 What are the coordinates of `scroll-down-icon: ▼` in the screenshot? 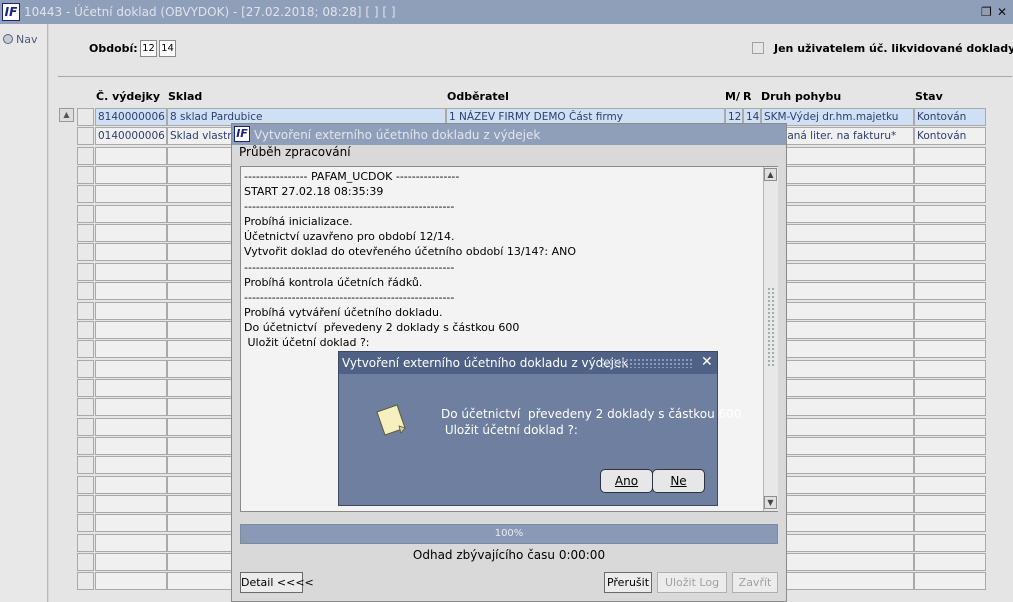 It's located at (770, 502).